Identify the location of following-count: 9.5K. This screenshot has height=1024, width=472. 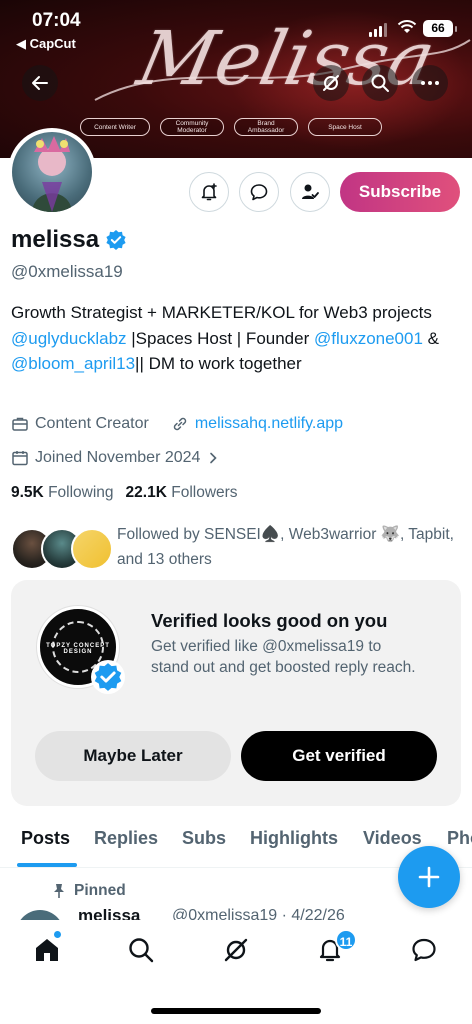
(27, 492).